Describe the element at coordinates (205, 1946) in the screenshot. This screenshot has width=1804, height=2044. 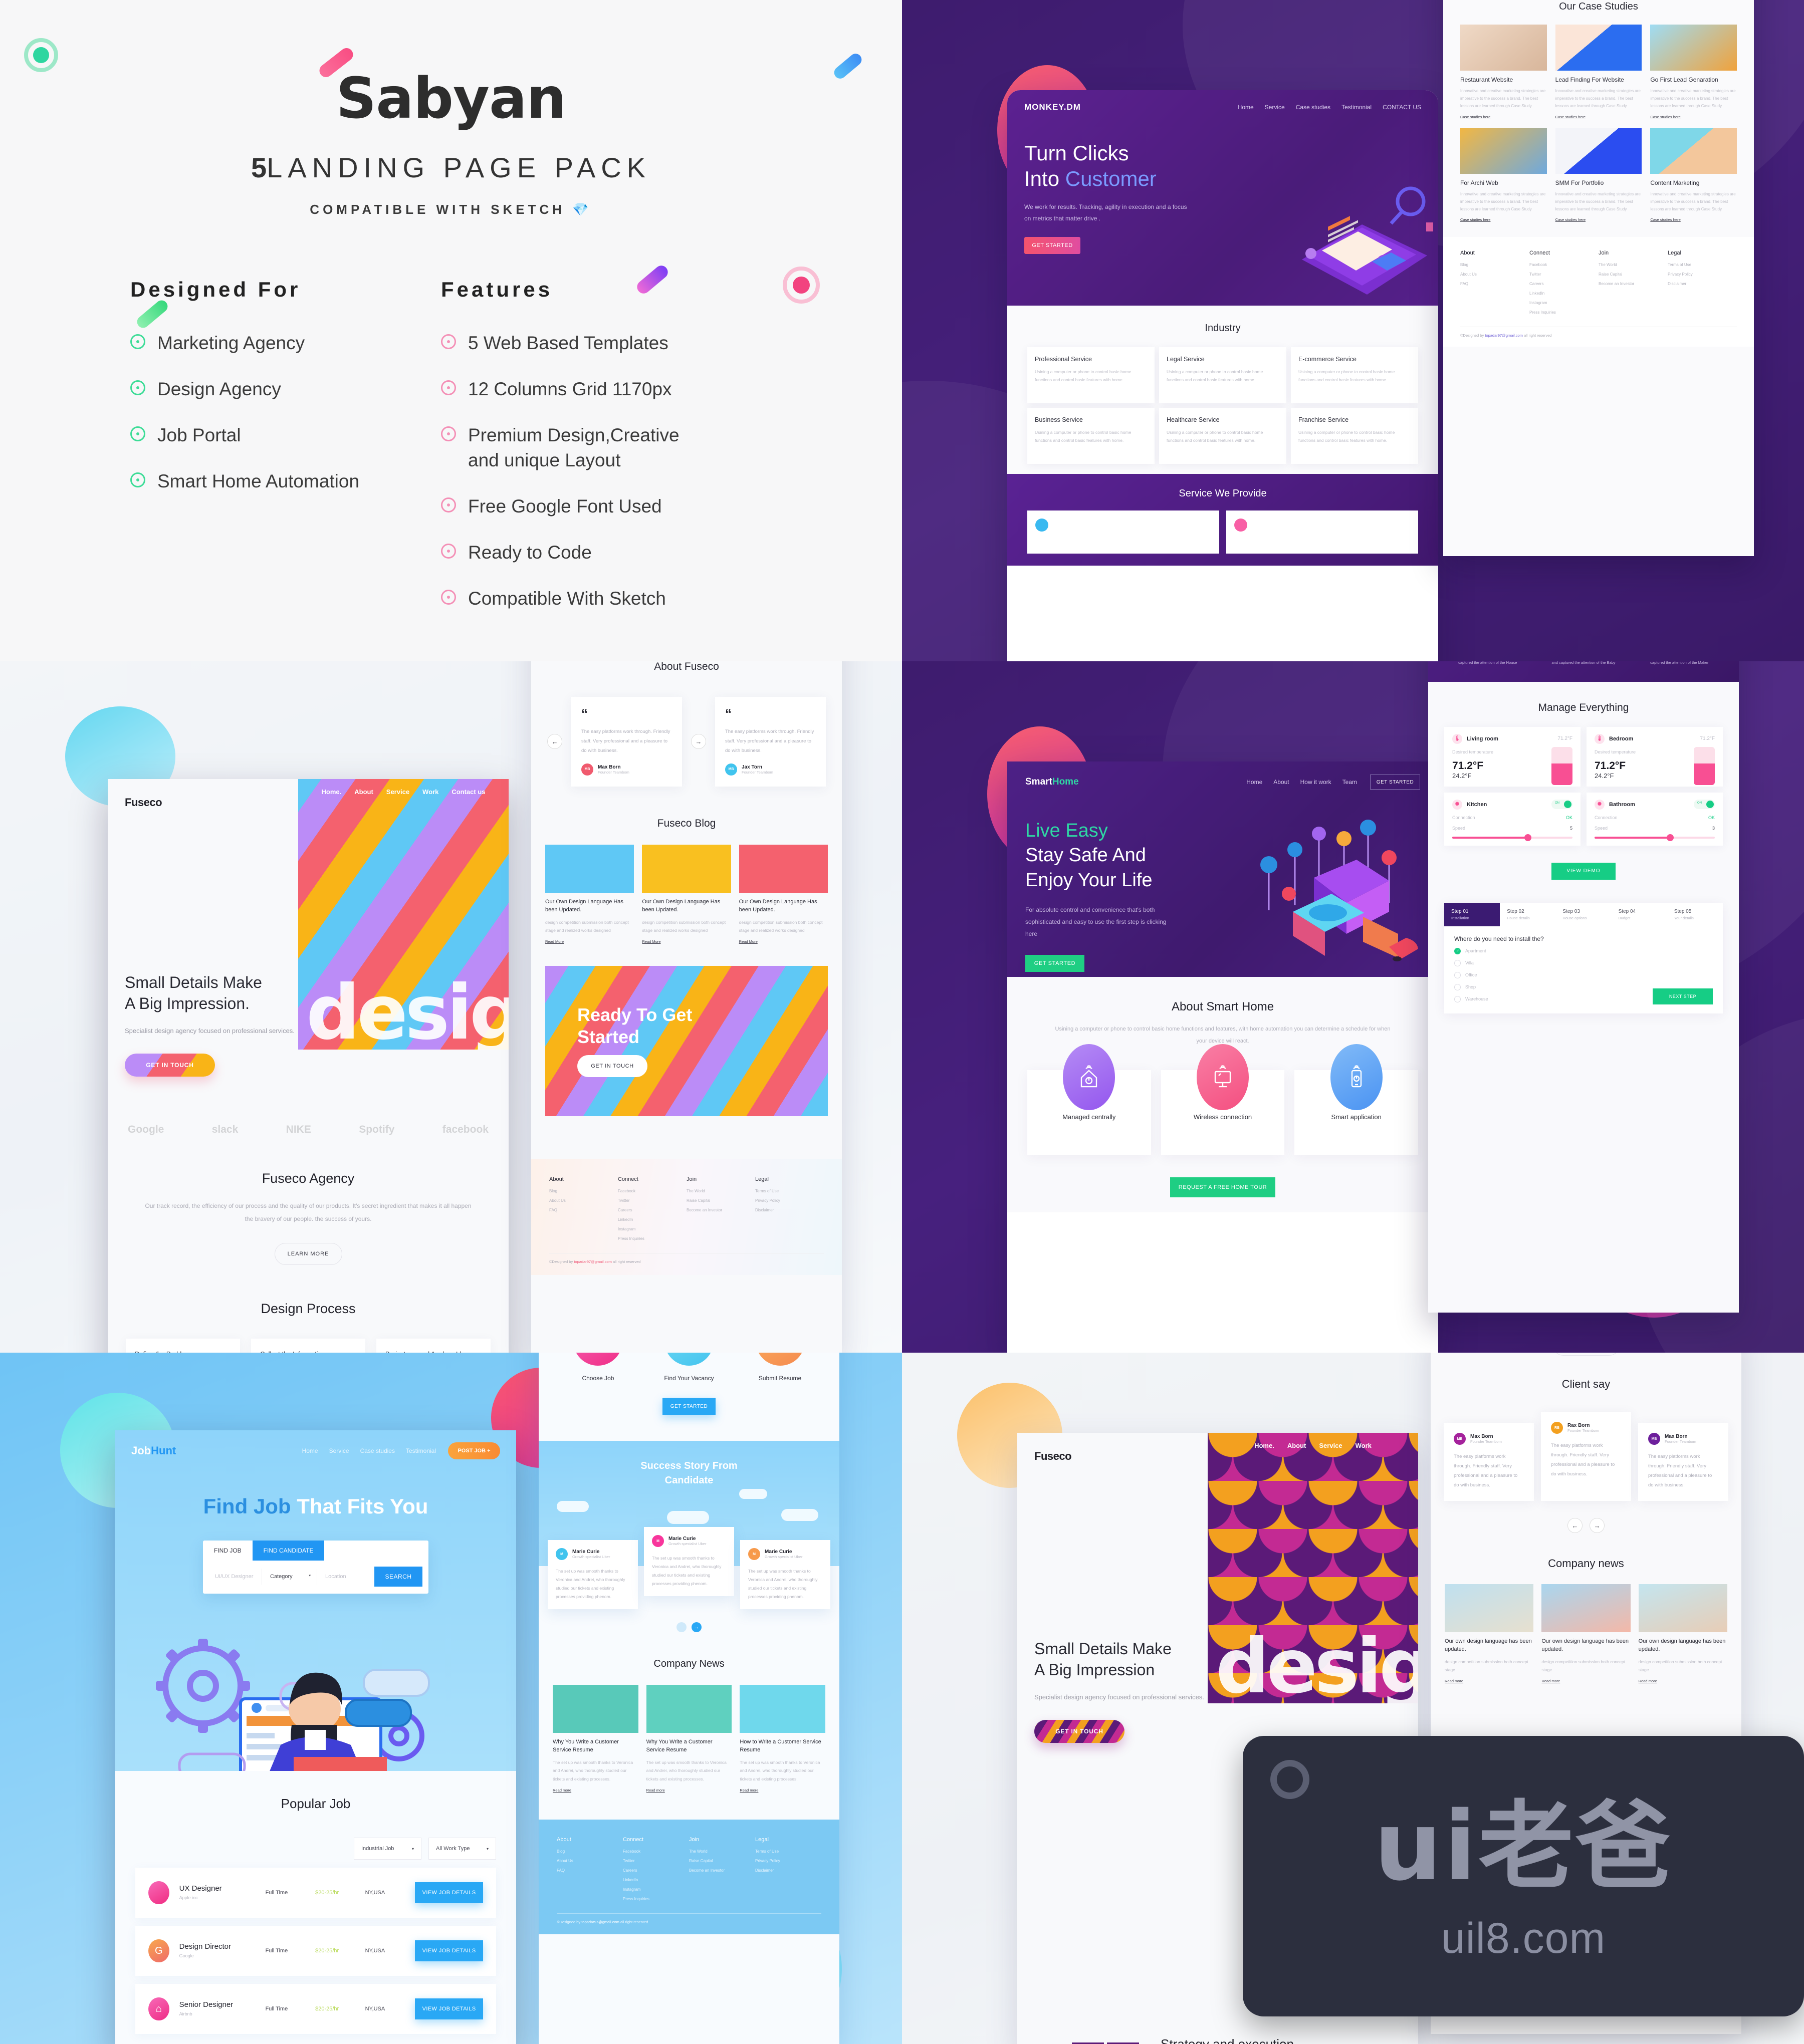
I see `job-title: Design Director` at that location.